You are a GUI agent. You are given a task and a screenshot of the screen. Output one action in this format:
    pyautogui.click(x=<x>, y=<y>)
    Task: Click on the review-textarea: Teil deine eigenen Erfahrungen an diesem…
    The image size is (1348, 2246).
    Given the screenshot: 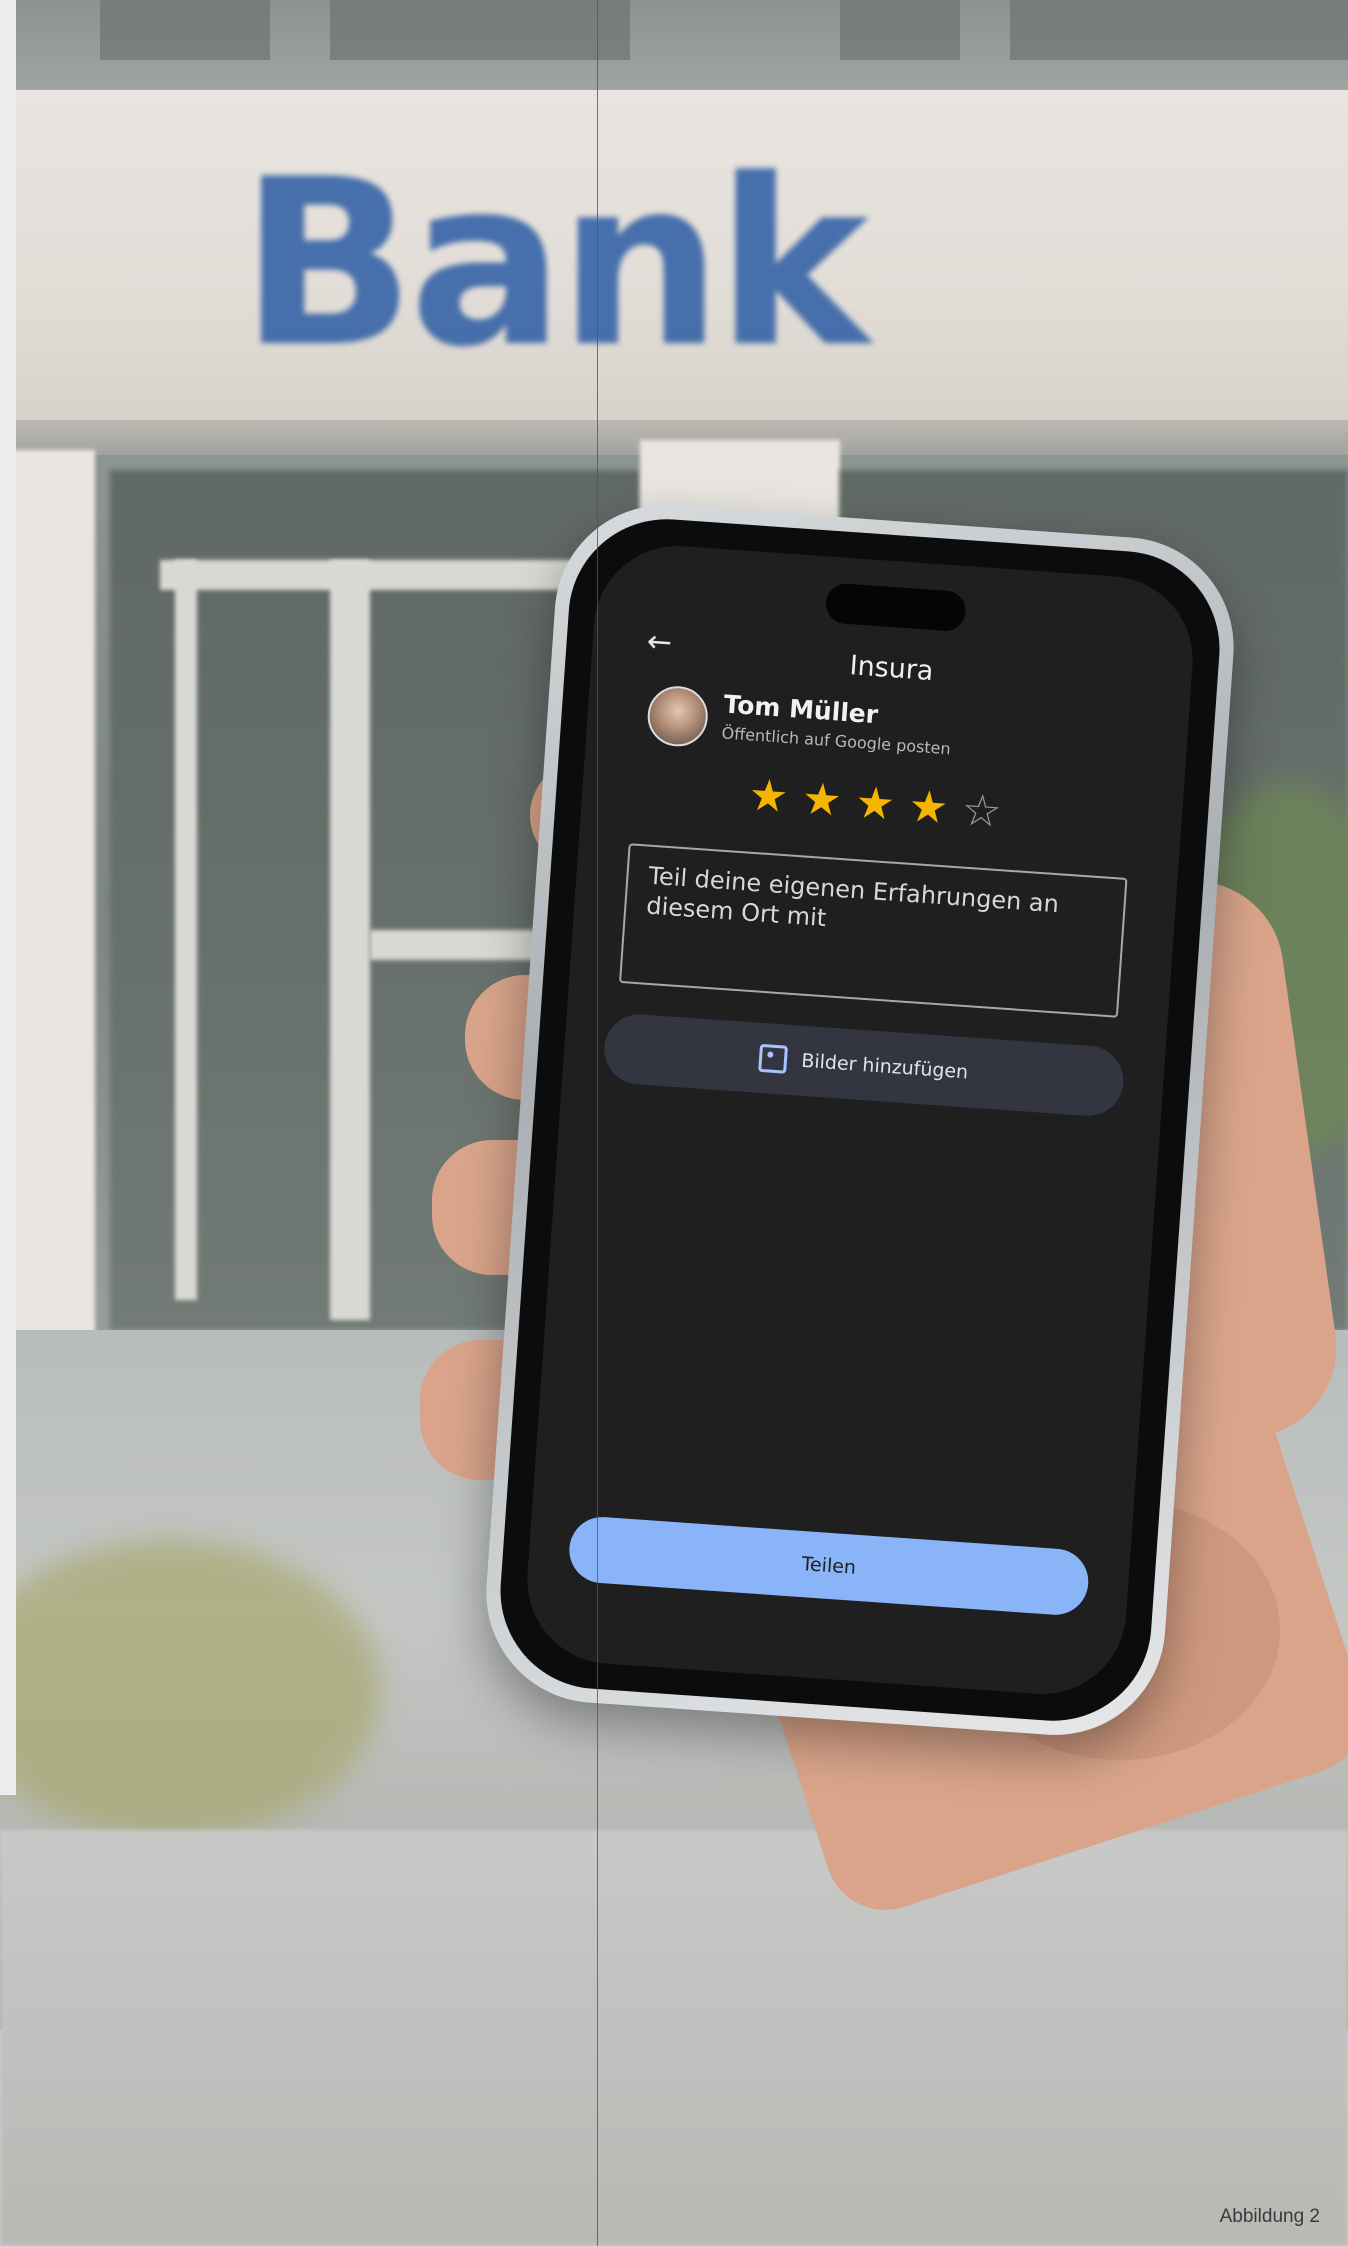 What is the action you would take?
    pyautogui.click(x=873, y=930)
    